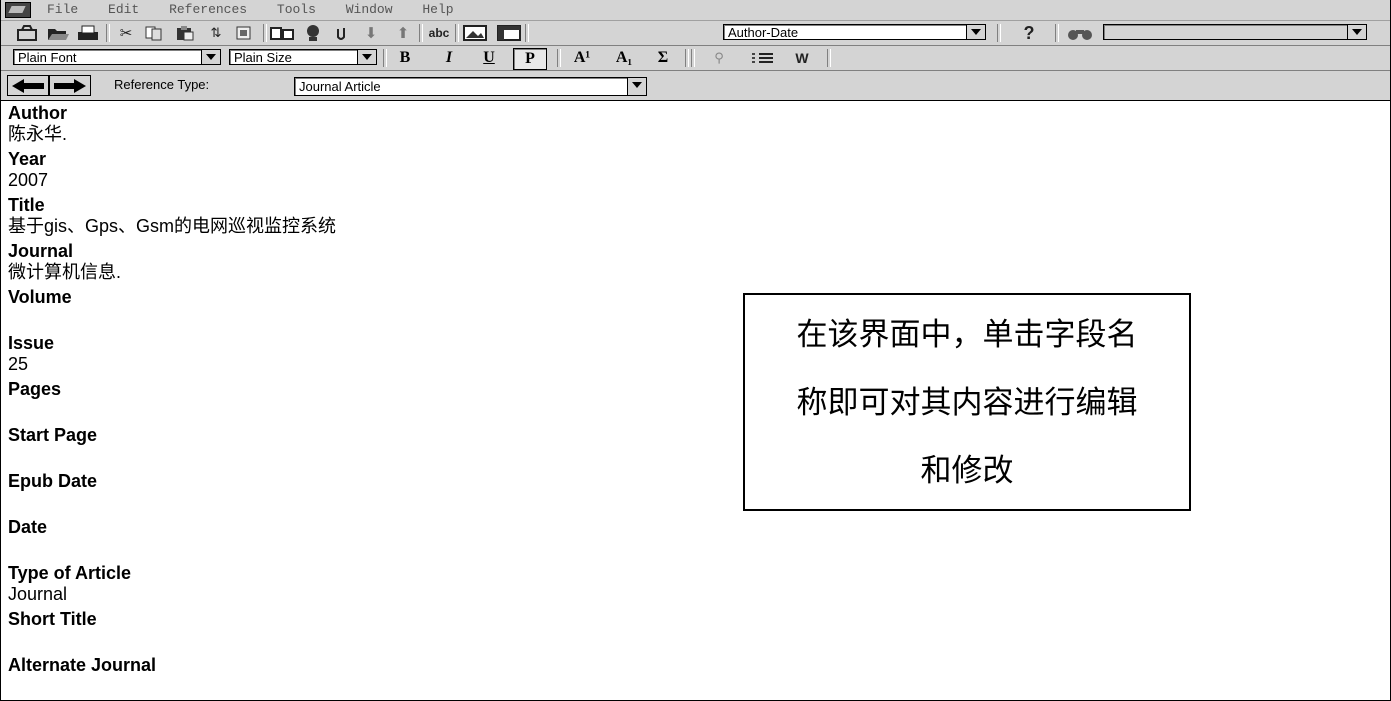  What do you see at coordinates (69, 573) in the screenshot?
I see `field-name-type-of-article: Type of Article` at bounding box center [69, 573].